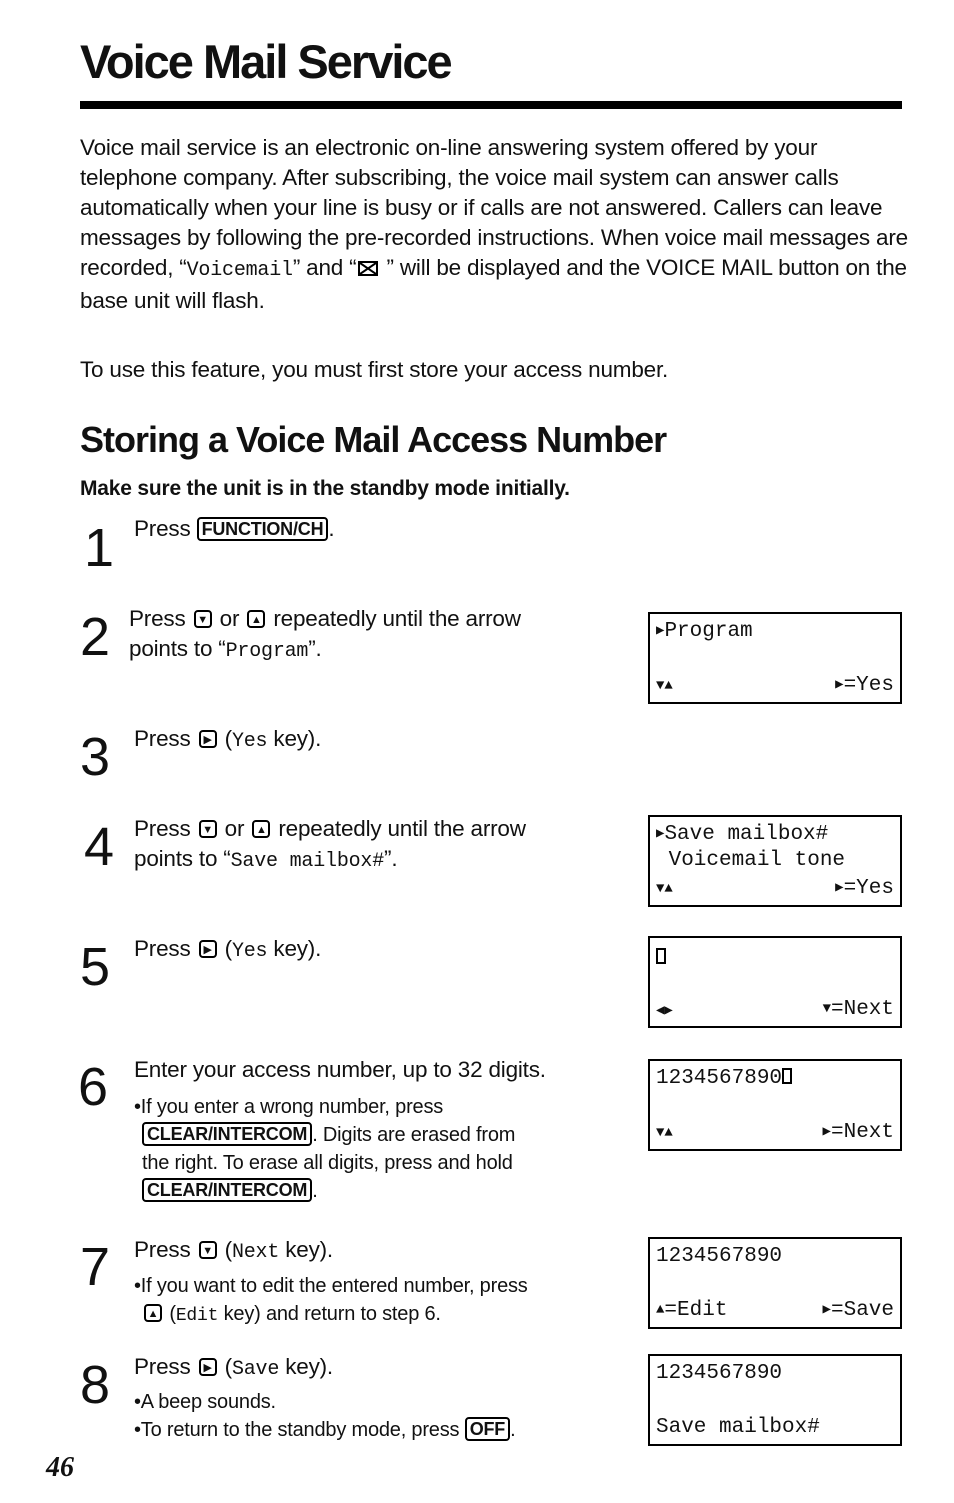  I want to click on lcd-display-edit-save: 1234567890 ▲=Edit ▶=Save, so click(775, 1283).